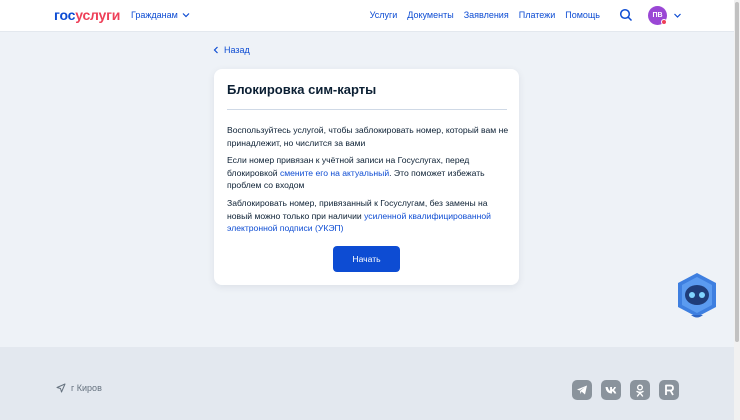 Image resolution: width=740 pixels, height=420 pixels. What do you see at coordinates (154, 15) in the screenshot?
I see `role-label: Гражданам` at bounding box center [154, 15].